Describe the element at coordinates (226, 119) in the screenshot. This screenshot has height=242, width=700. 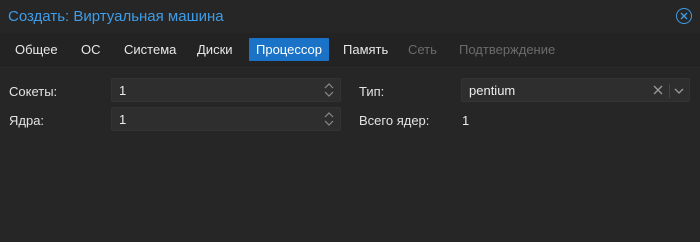
I see `cores-field: 1` at that location.